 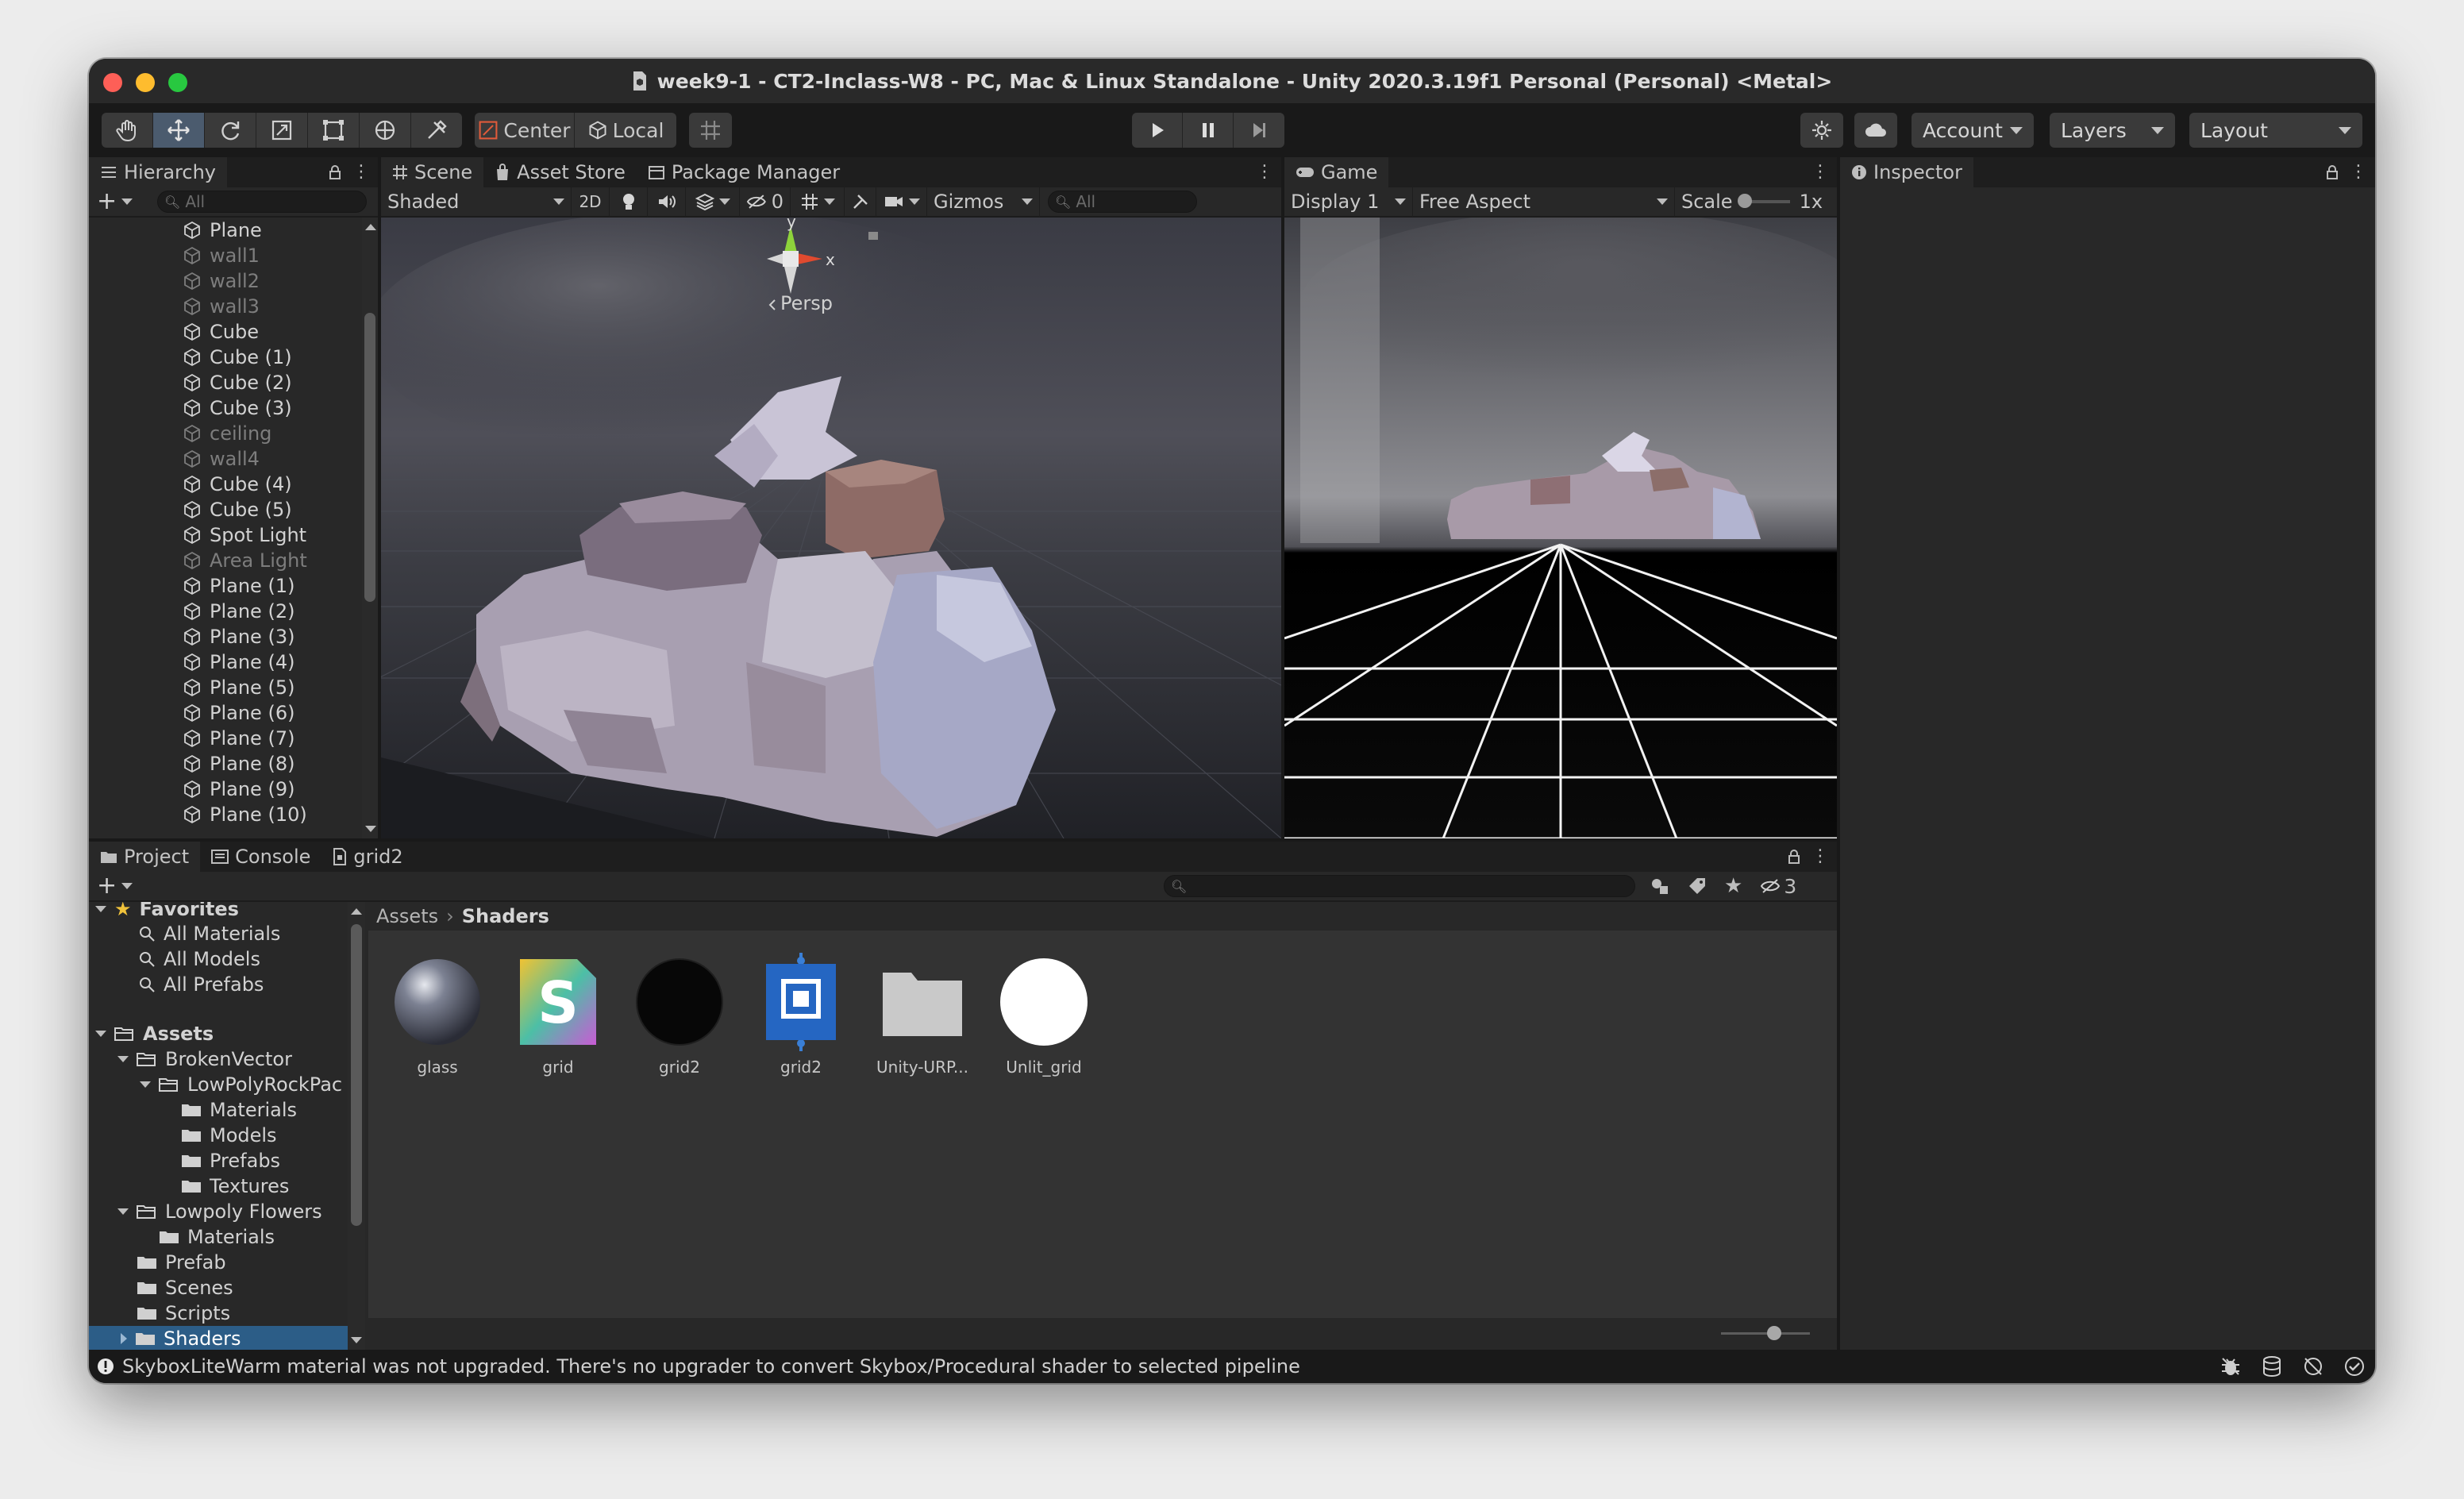 What do you see at coordinates (260, 857) in the screenshot?
I see `tab-console: Console` at bounding box center [260, 857].